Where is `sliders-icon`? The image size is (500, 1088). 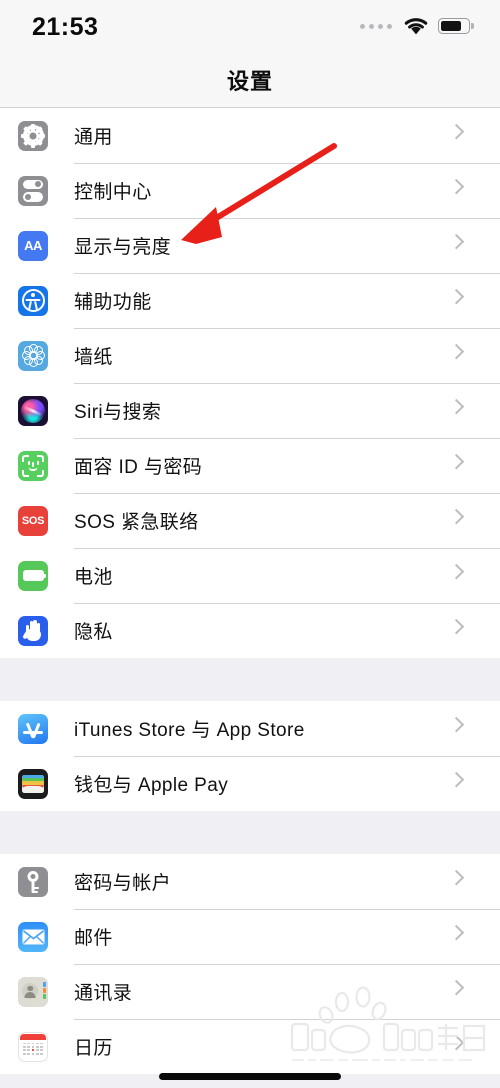
sliders-icon is located at coordinates (33, 190).